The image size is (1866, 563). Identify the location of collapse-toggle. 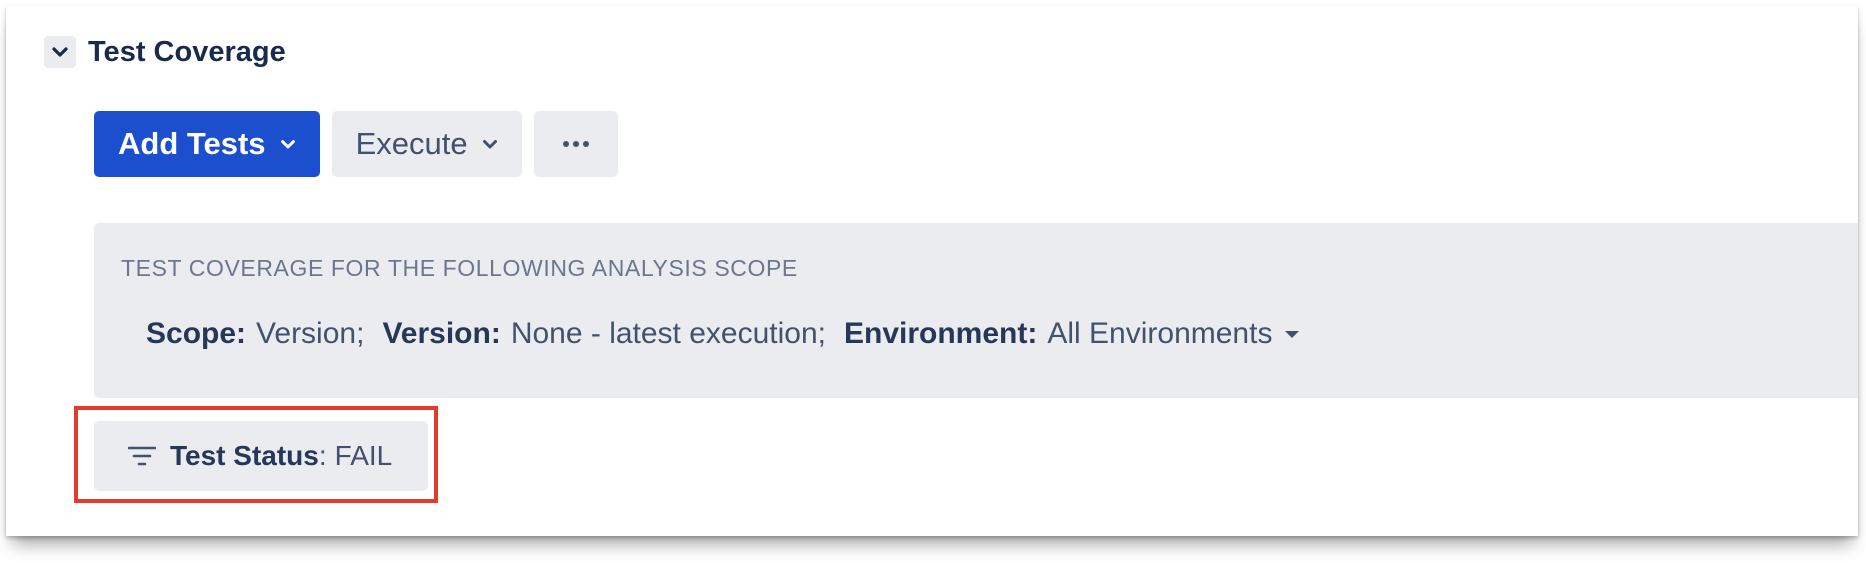
(60, 52).